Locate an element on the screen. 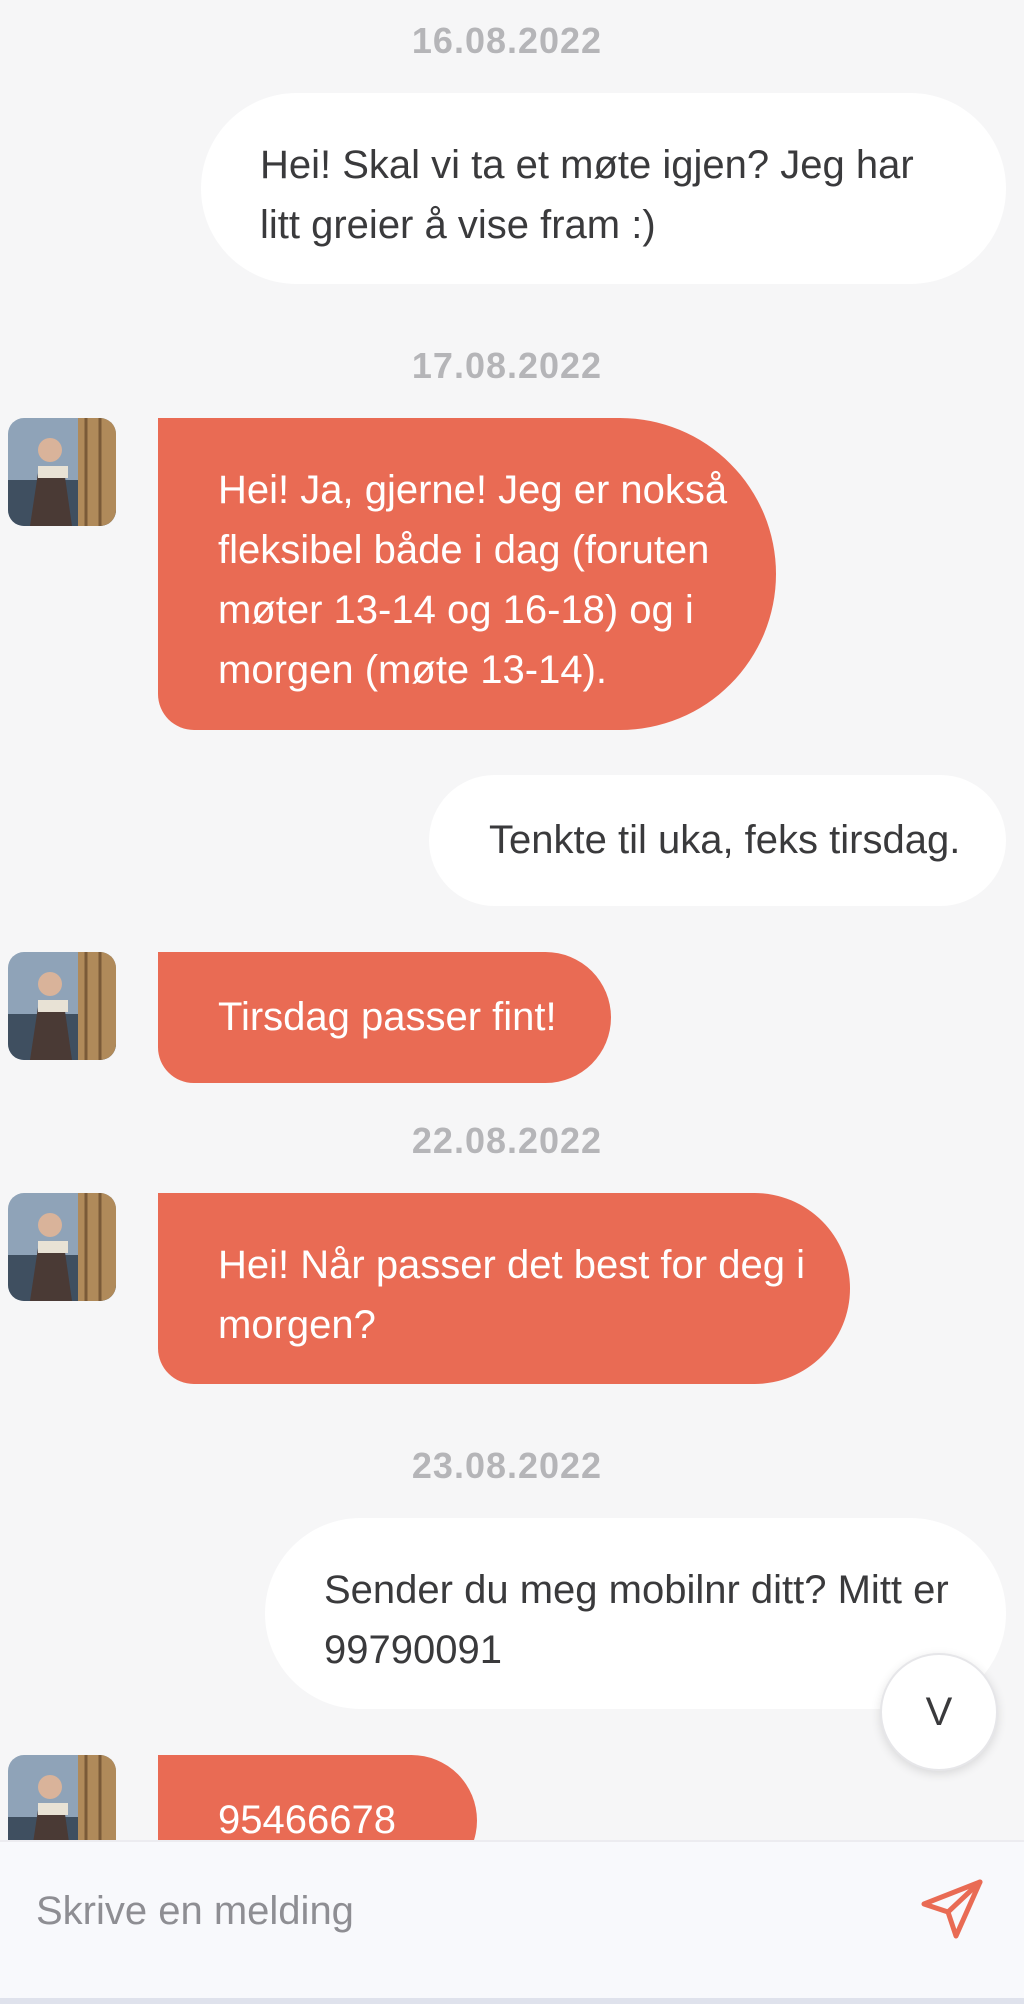 This screenshot has width=1024, height=2004. composer-bar is located at coordinates (512, 1922).